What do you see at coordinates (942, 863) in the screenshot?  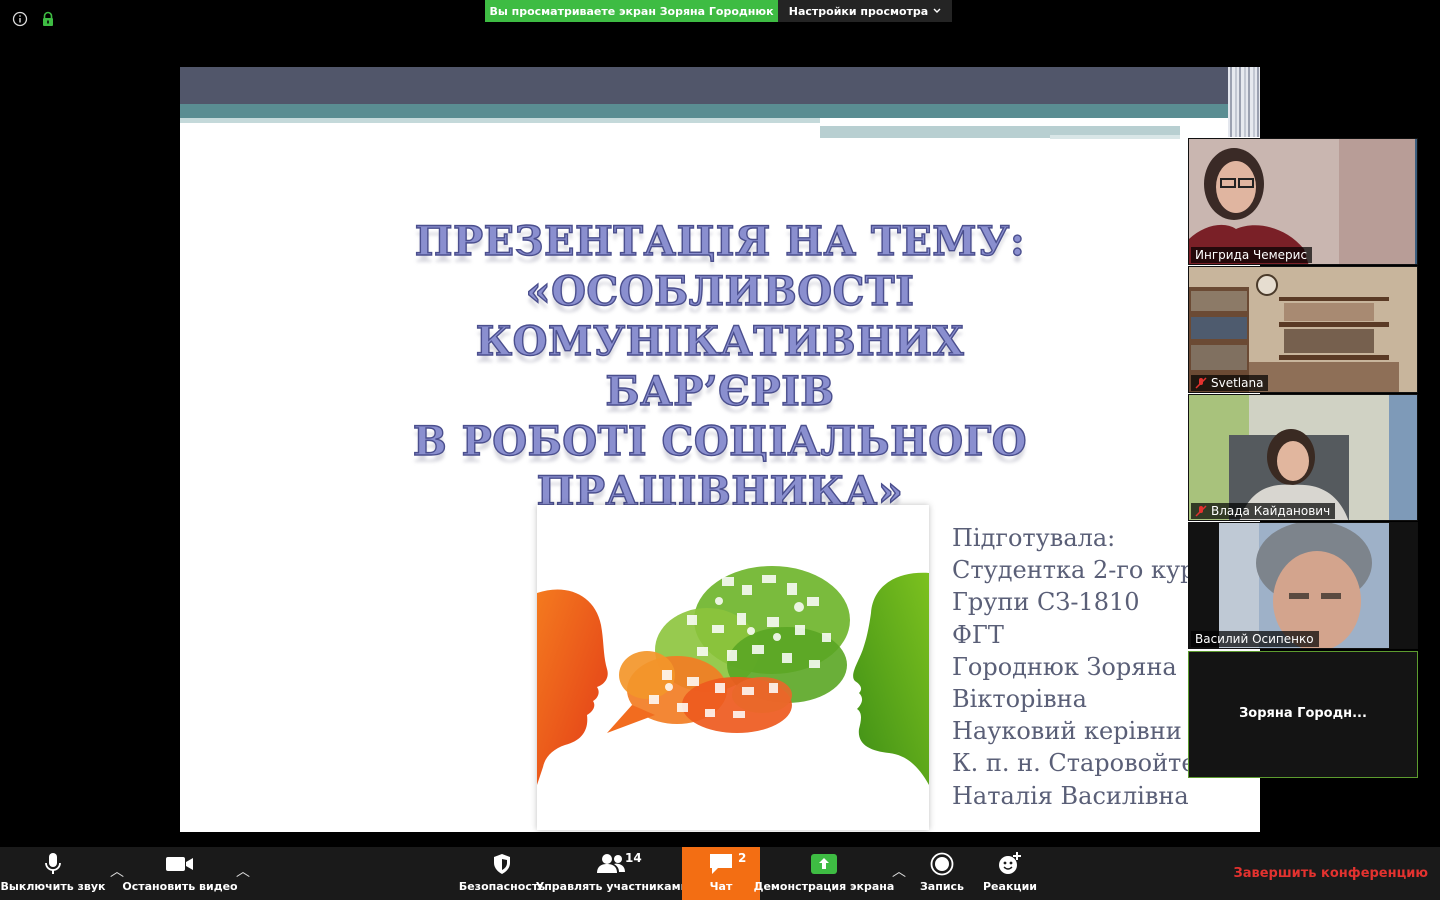 I see `record-icon` at bounding box center [942, 863].